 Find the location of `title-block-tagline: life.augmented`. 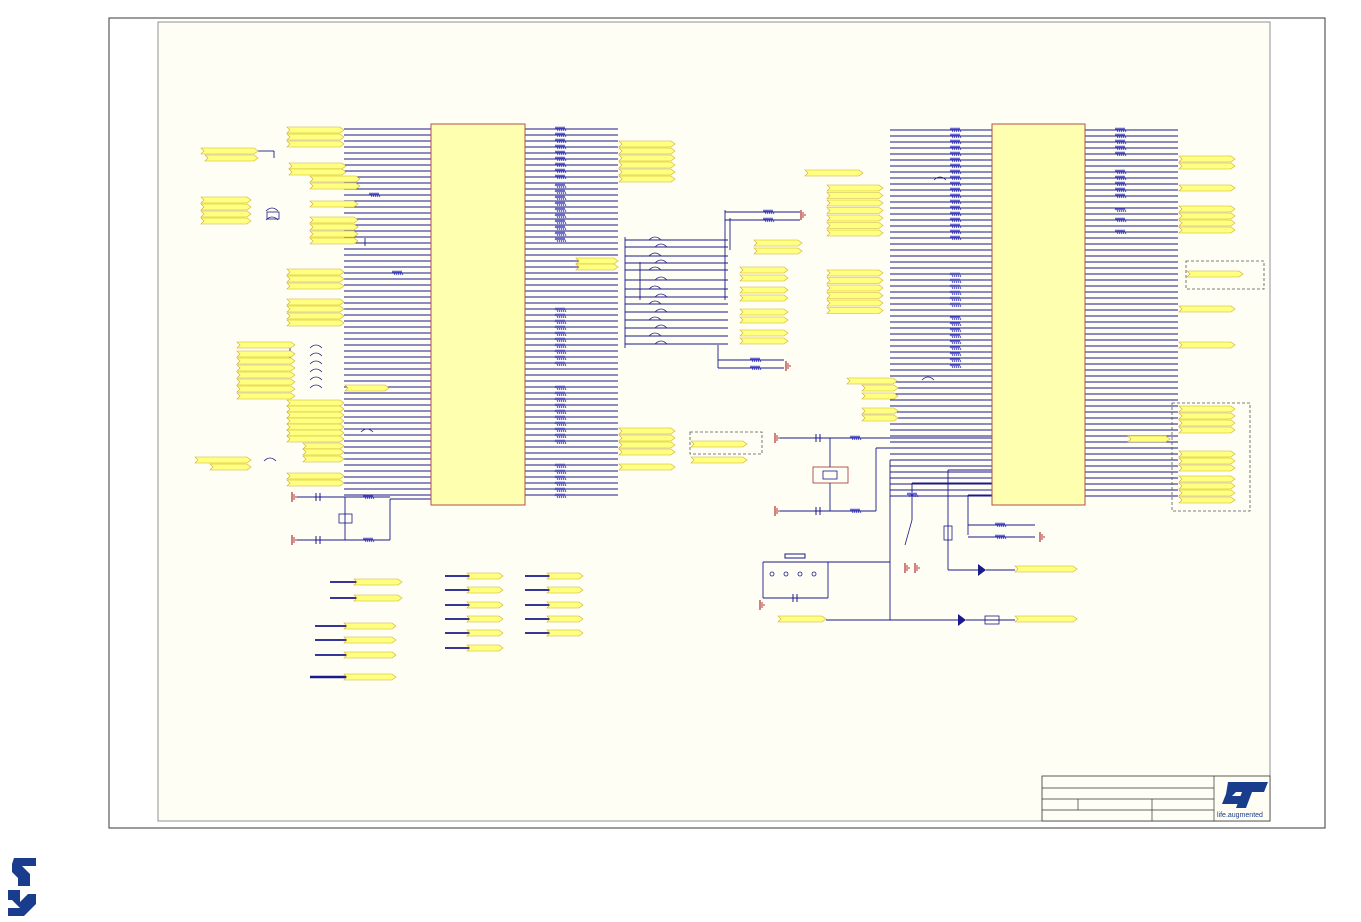

title-block-tagline: life.augmented is located at coordinates (1240, 815).